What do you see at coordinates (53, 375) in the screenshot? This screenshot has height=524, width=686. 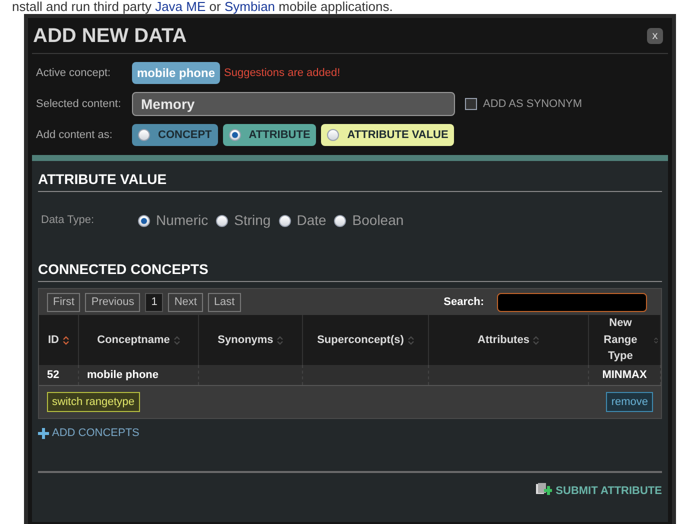 I see `table-cell-text: 52` at bounding box center [53, 375].